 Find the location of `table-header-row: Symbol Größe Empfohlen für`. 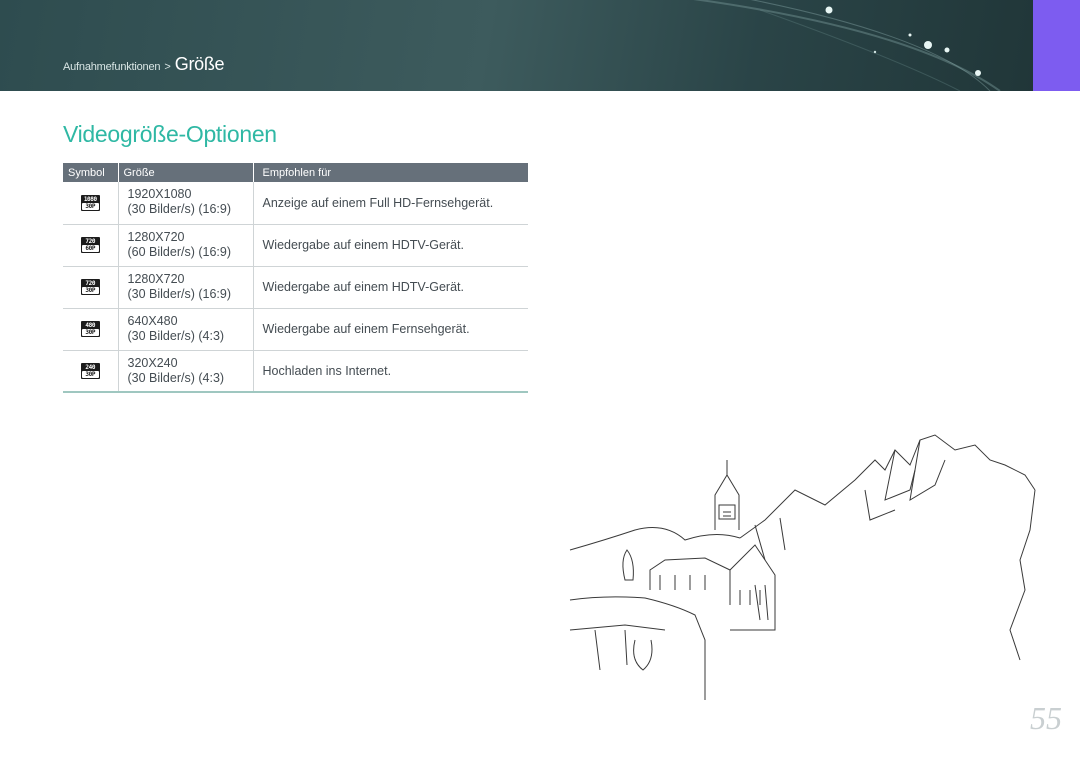

table-header-row: Symbol Größe Empfohlen für is located at coordinates (295, 172).